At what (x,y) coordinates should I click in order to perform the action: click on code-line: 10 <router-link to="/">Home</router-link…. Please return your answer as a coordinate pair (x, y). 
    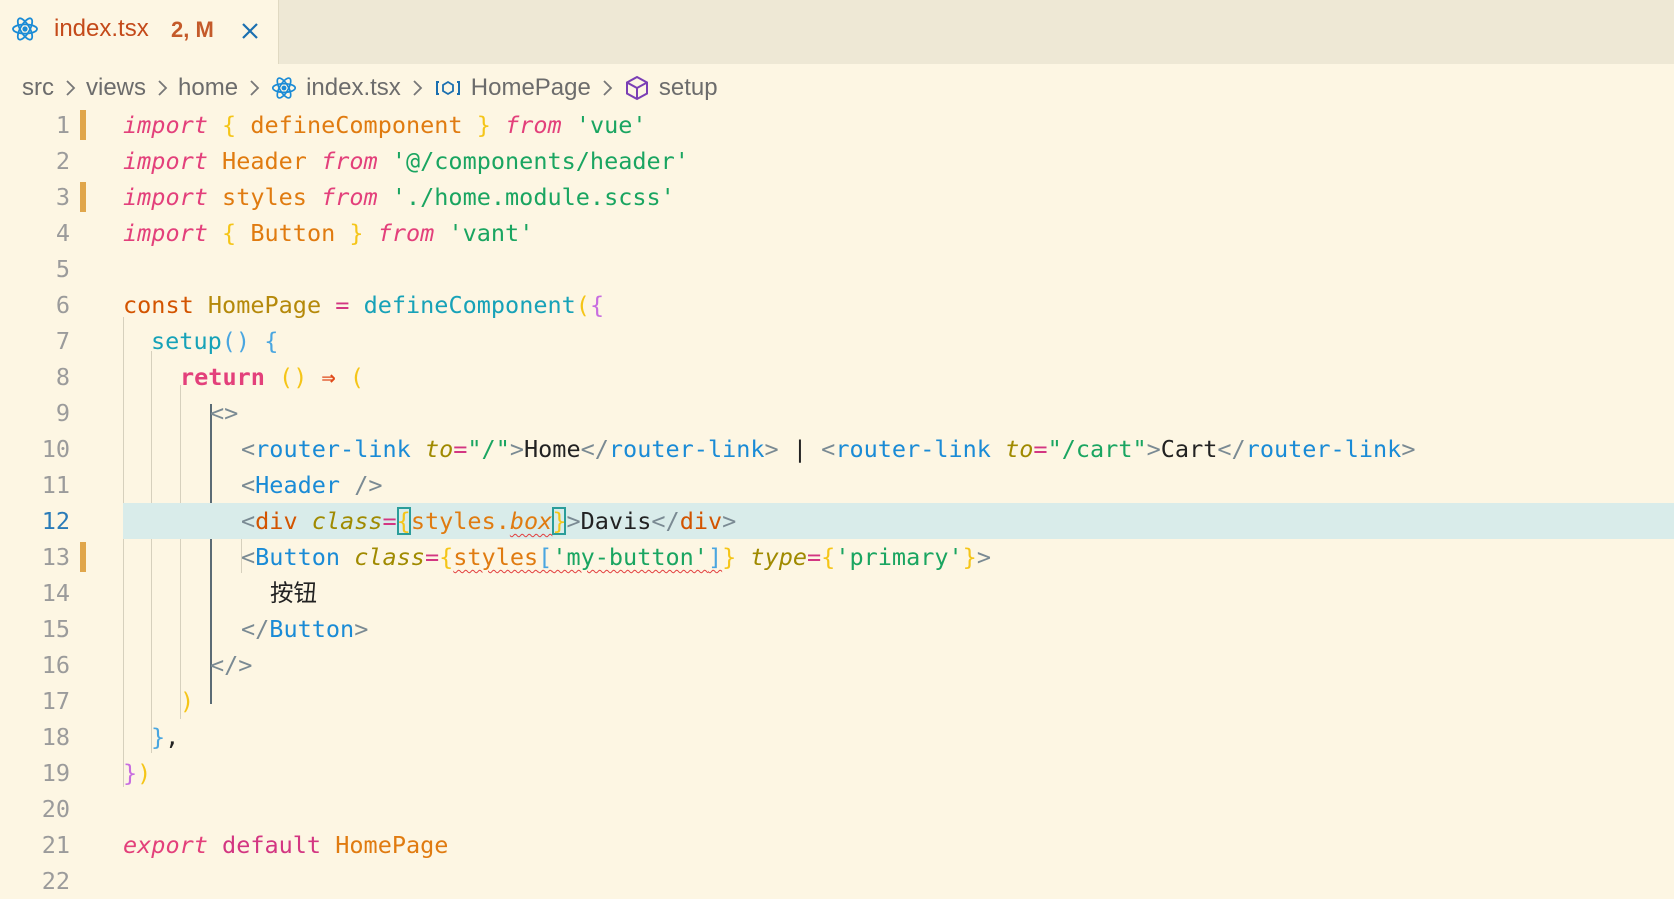
    Looking at the image, I should click on (837, 449).